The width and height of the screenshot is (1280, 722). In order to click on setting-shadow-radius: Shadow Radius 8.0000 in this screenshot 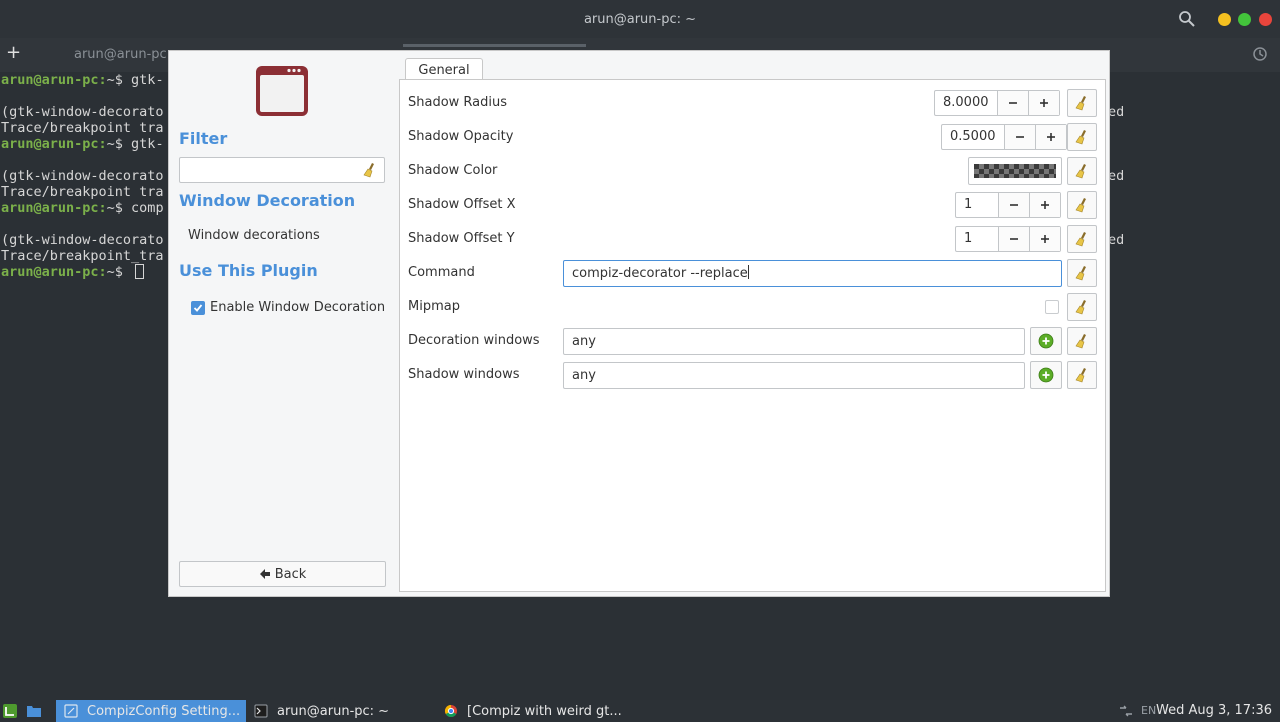, I will do `click(752, 103)`.